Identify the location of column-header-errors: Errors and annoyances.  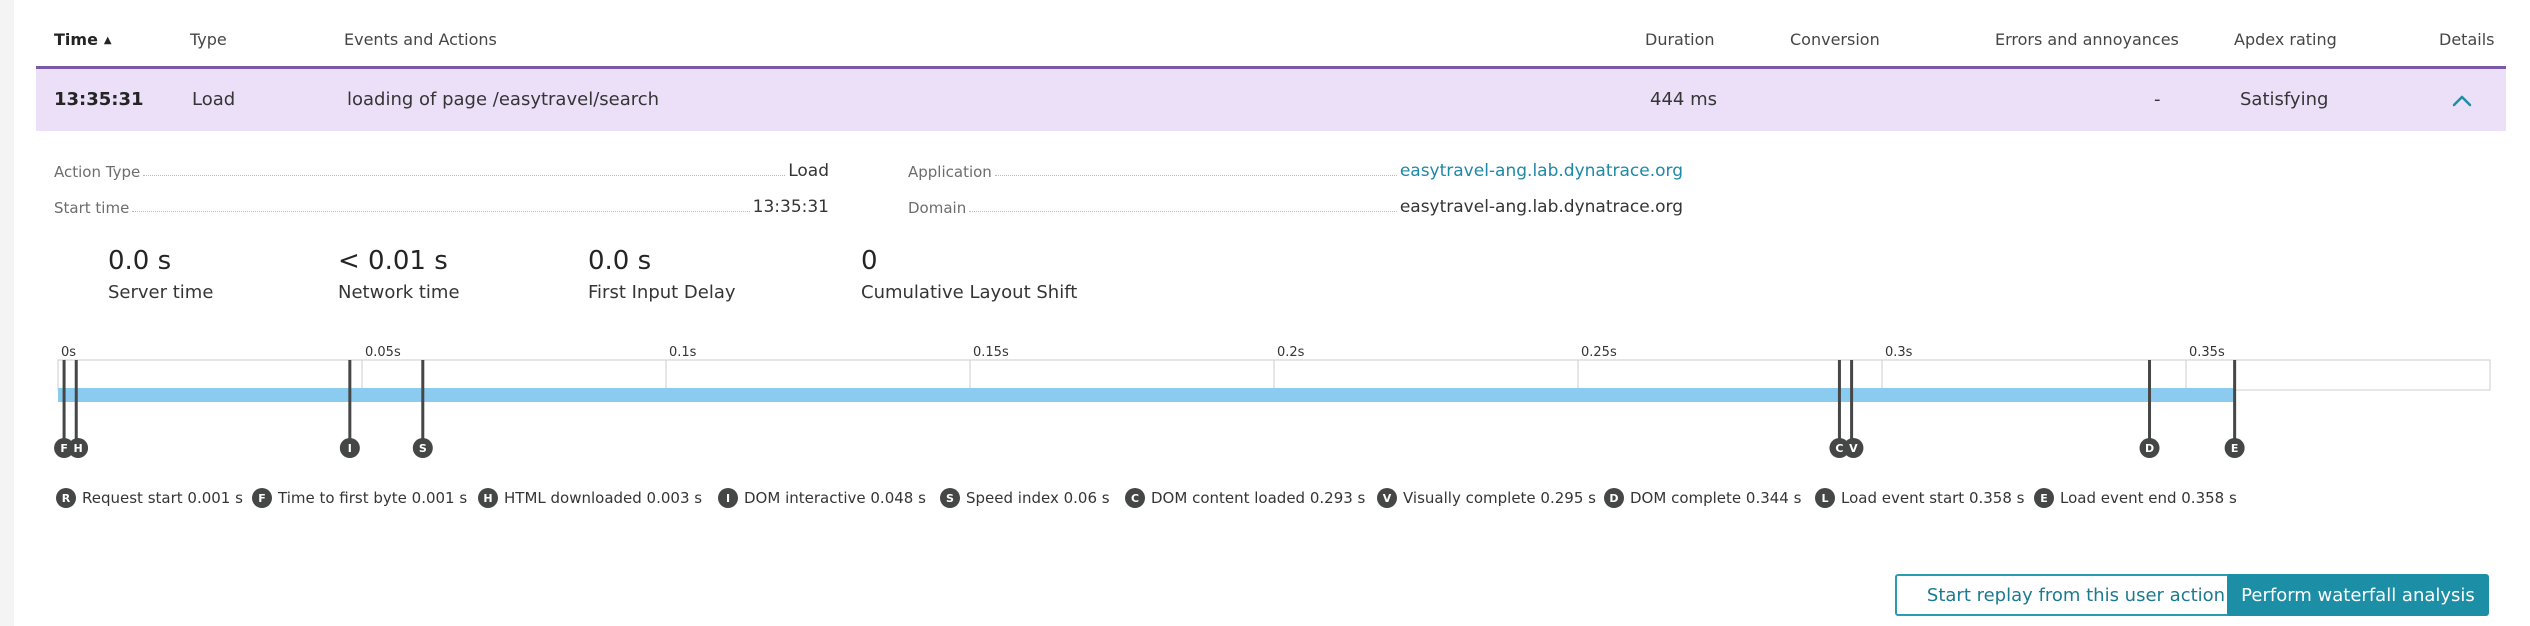
(2087, 39).